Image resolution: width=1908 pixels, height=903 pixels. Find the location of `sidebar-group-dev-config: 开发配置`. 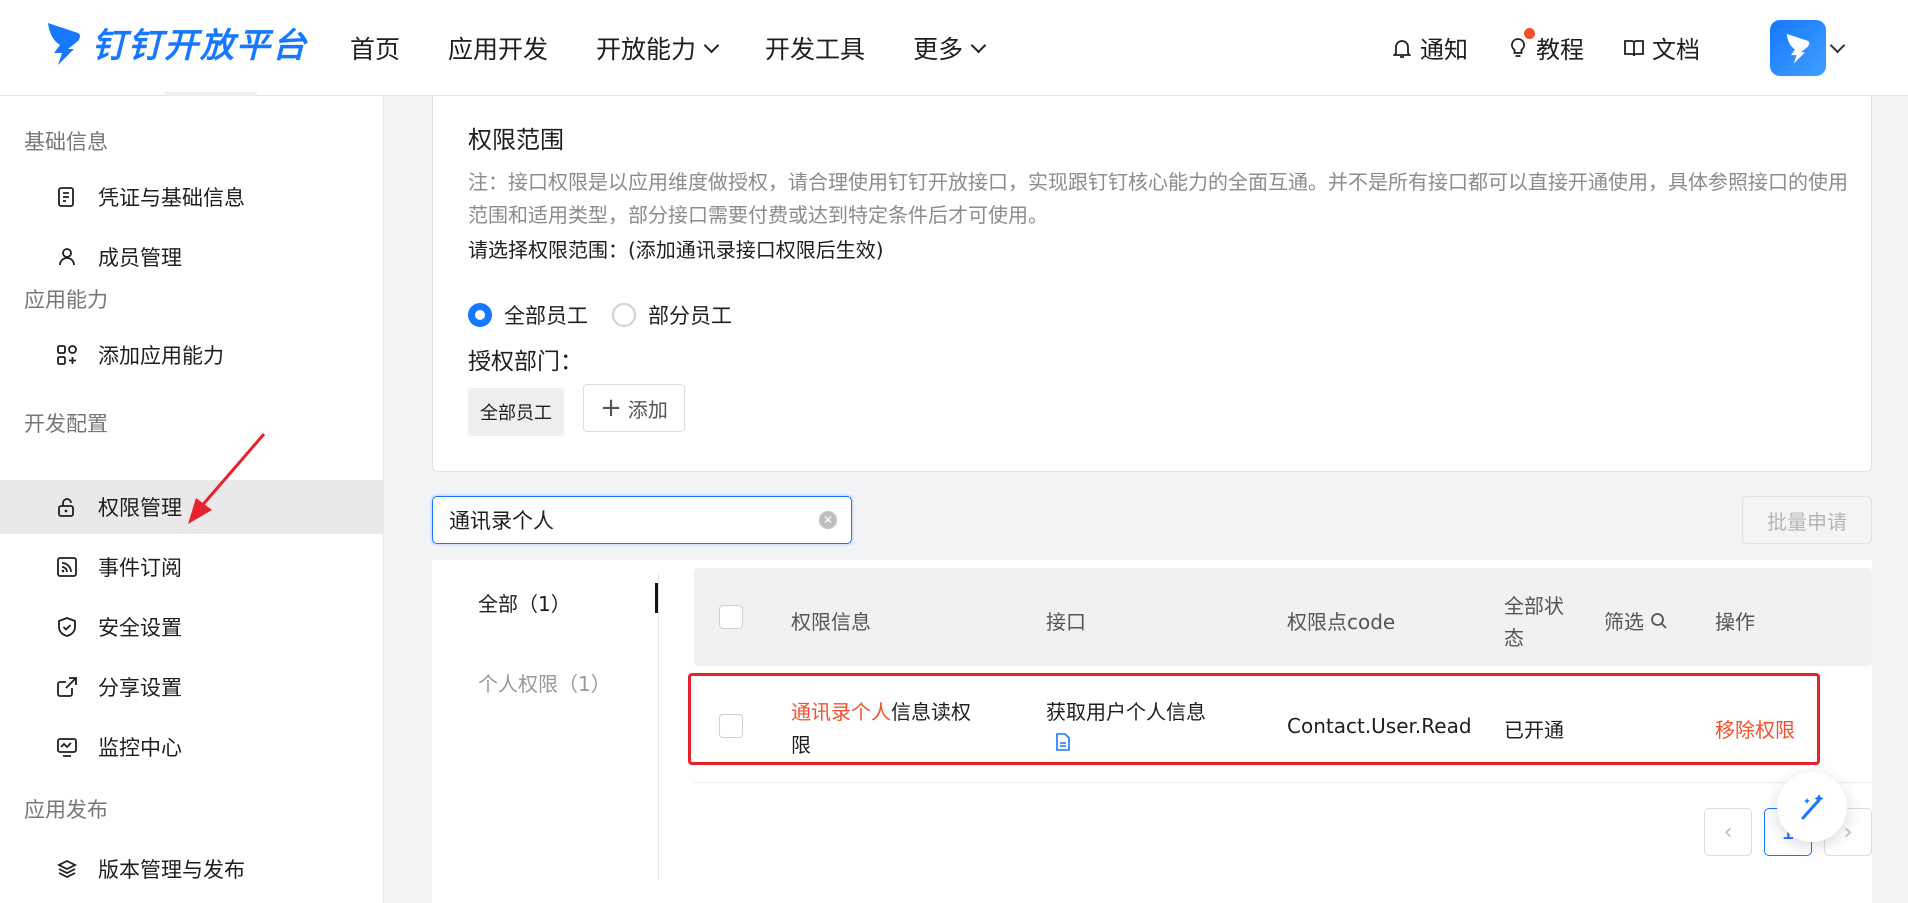

sidebar-group-dev-config: 开发配置 is located at coordinates (66, 424).